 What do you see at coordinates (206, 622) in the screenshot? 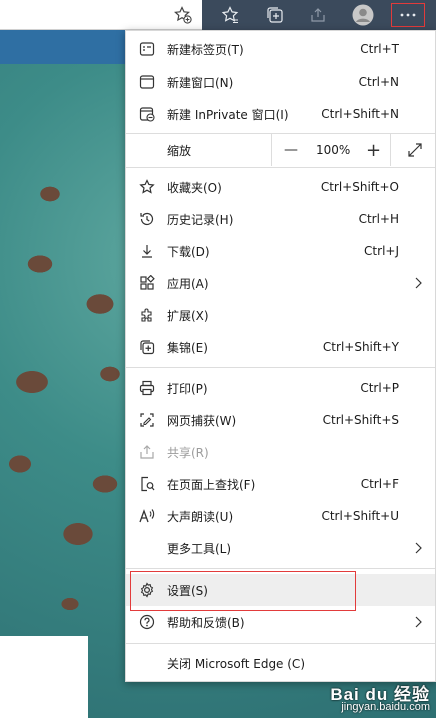
I see `help-label: 帮助和反馈(B)` at bounding box center [206, 622].